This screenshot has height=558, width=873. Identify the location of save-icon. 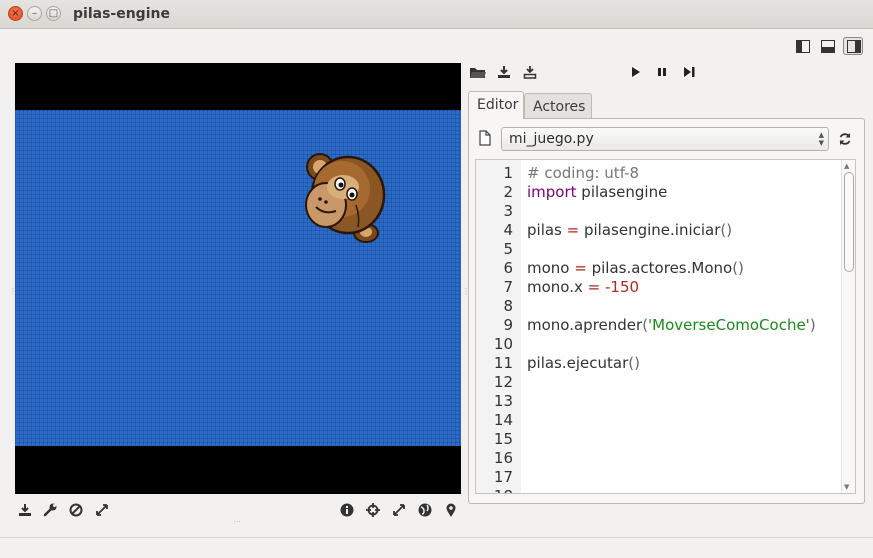
(505, 73).